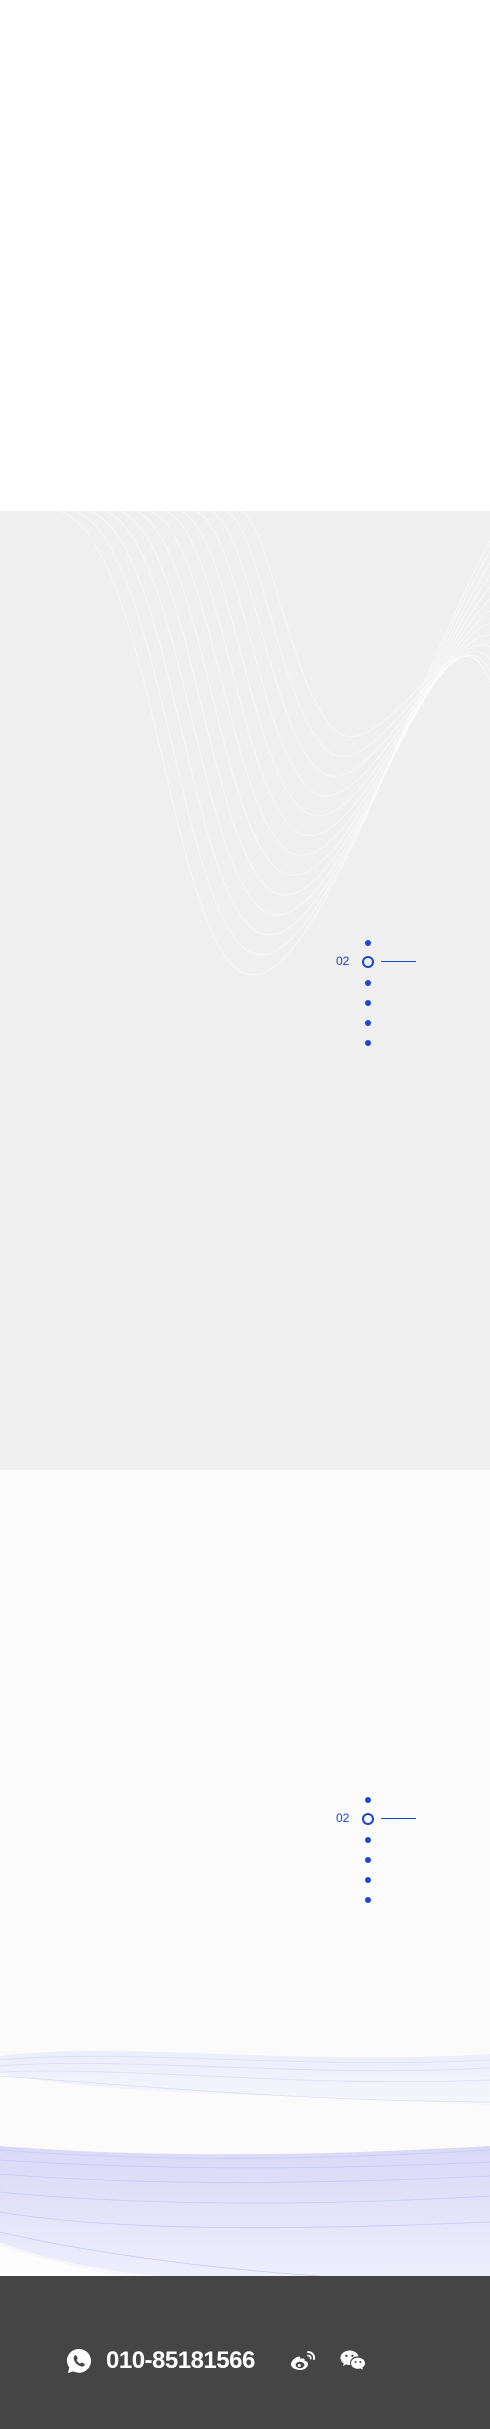 The image size is (490, 2429). I want to click on weibo-icon, so click(303, 2361).